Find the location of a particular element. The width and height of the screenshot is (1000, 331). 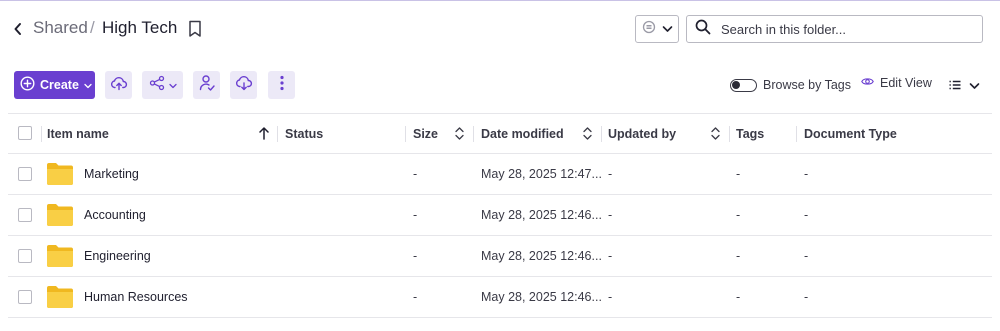

page-title: High Tech is located at coordinates (140, 27).